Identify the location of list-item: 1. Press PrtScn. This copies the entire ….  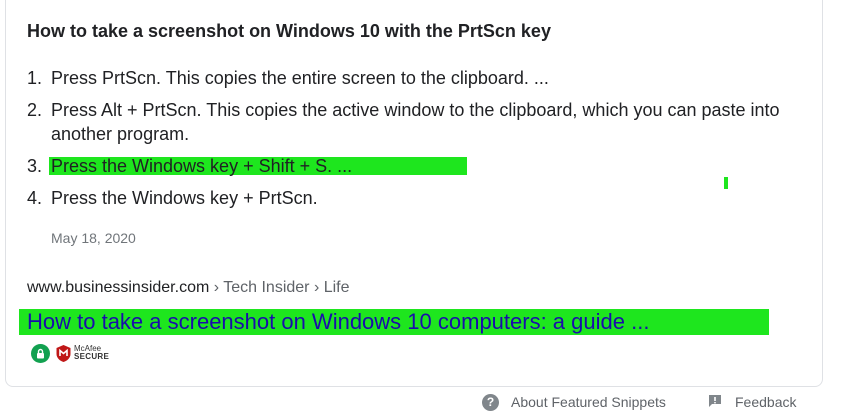
(417, 78).